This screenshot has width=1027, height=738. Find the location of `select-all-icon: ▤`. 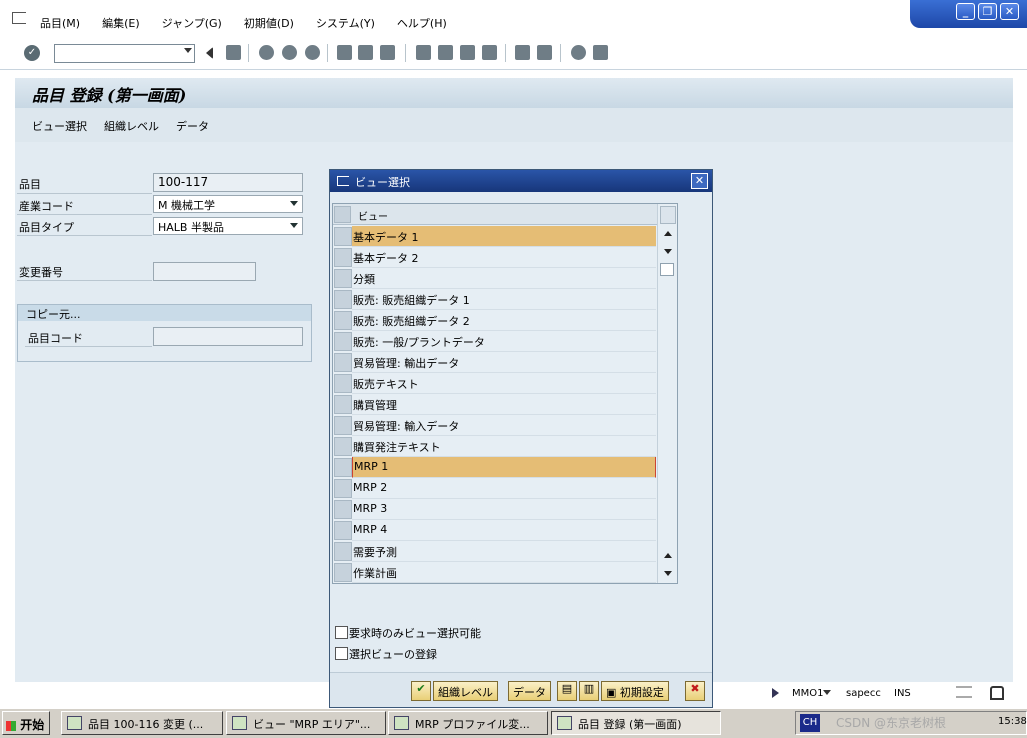

select-all-icon: ▤ is located at coordinates (567, 691).